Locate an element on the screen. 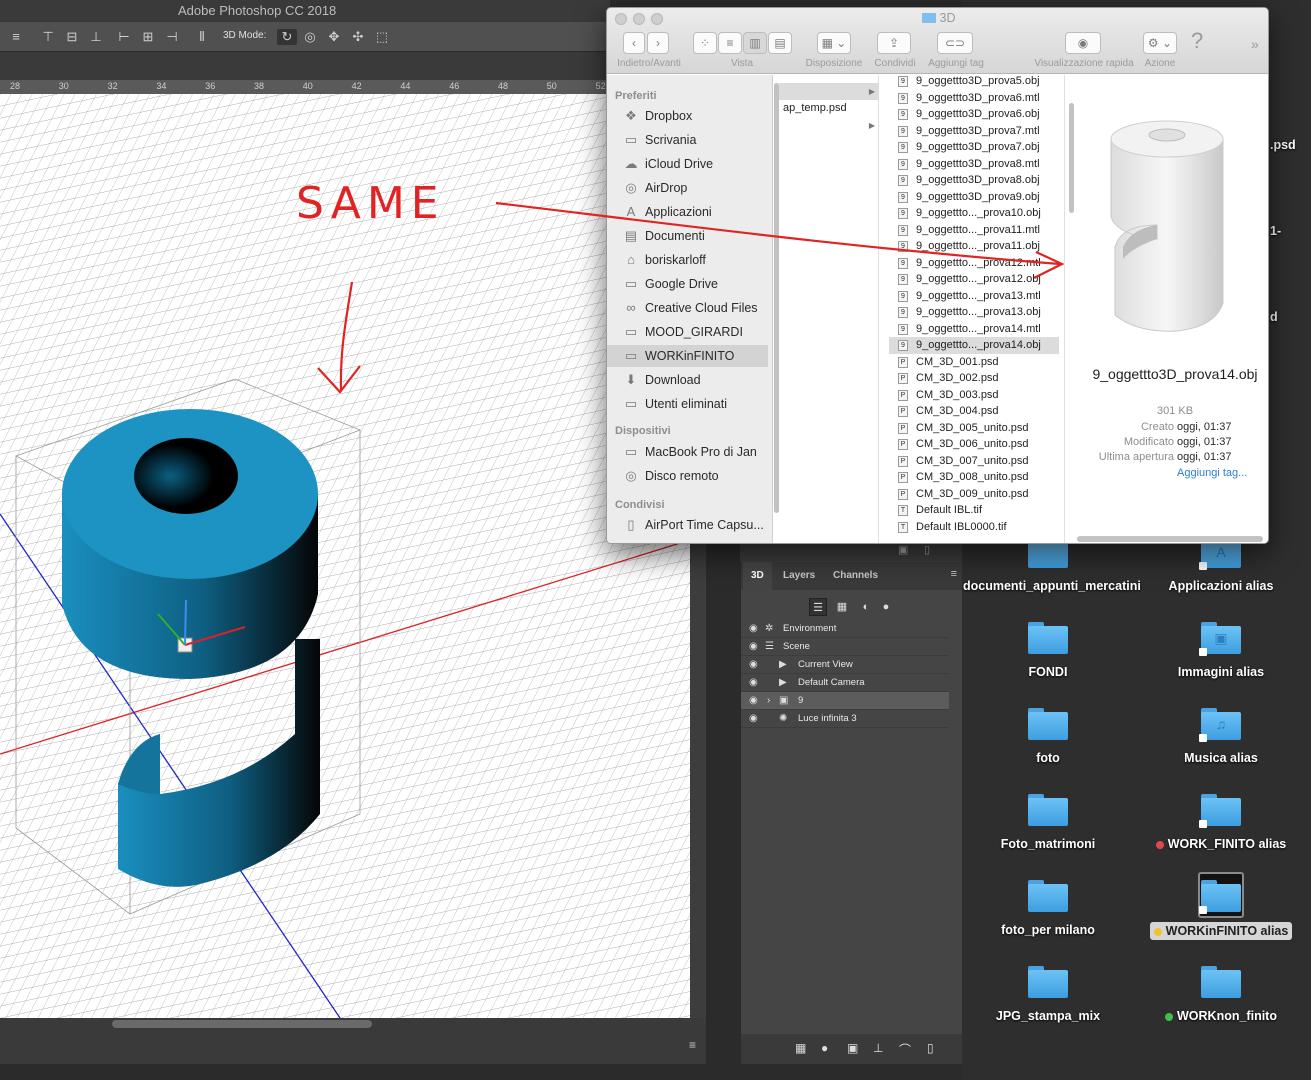 The image size is (1311, 1080). sidebar-item-icloud: ☁ iCloud Drive is located at coordinates (687, 164).